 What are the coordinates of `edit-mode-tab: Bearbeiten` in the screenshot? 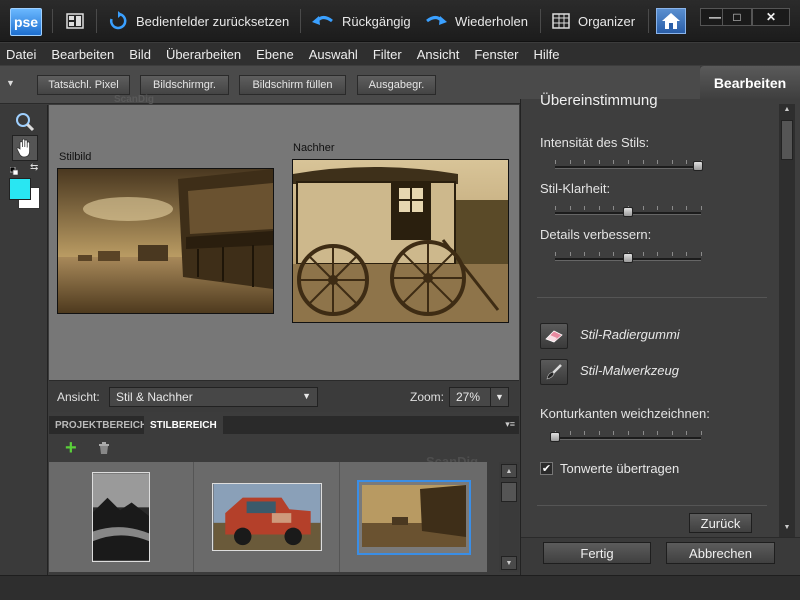 It's located at (750, 82).